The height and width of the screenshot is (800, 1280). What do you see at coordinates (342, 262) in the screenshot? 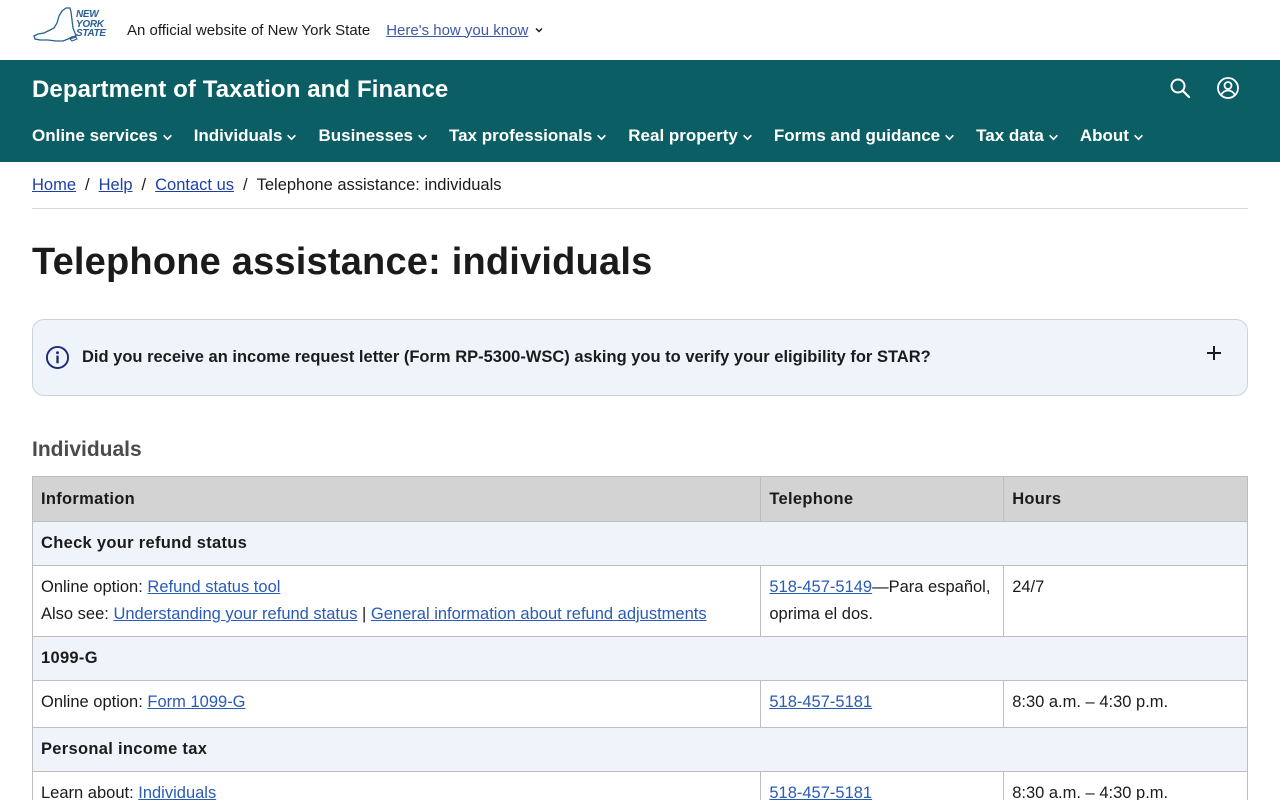
I see `page-title: Telephone assistance: individuals` at bounding box center [342, 262].